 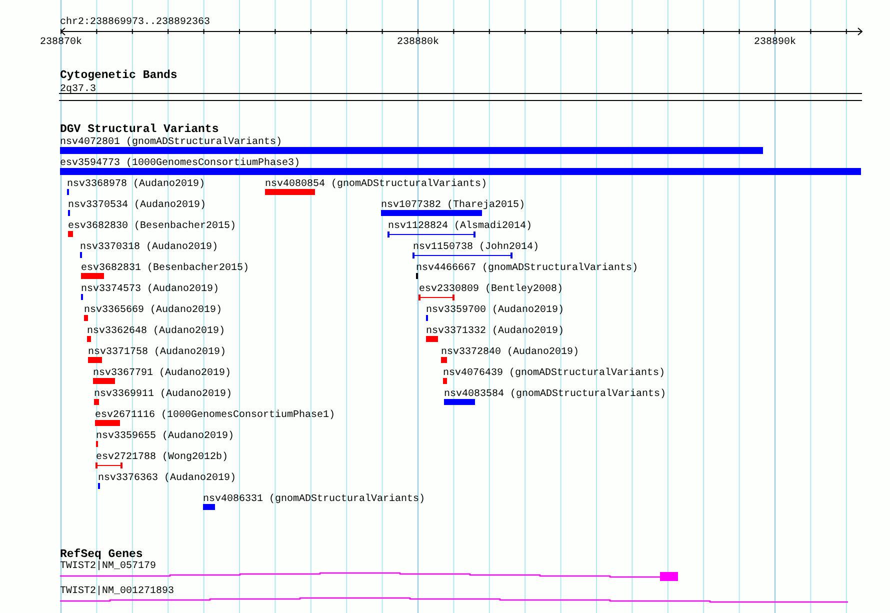 I want to click on variant-label: nsv3374573 (Audano2019), so click(x=150, y=289).